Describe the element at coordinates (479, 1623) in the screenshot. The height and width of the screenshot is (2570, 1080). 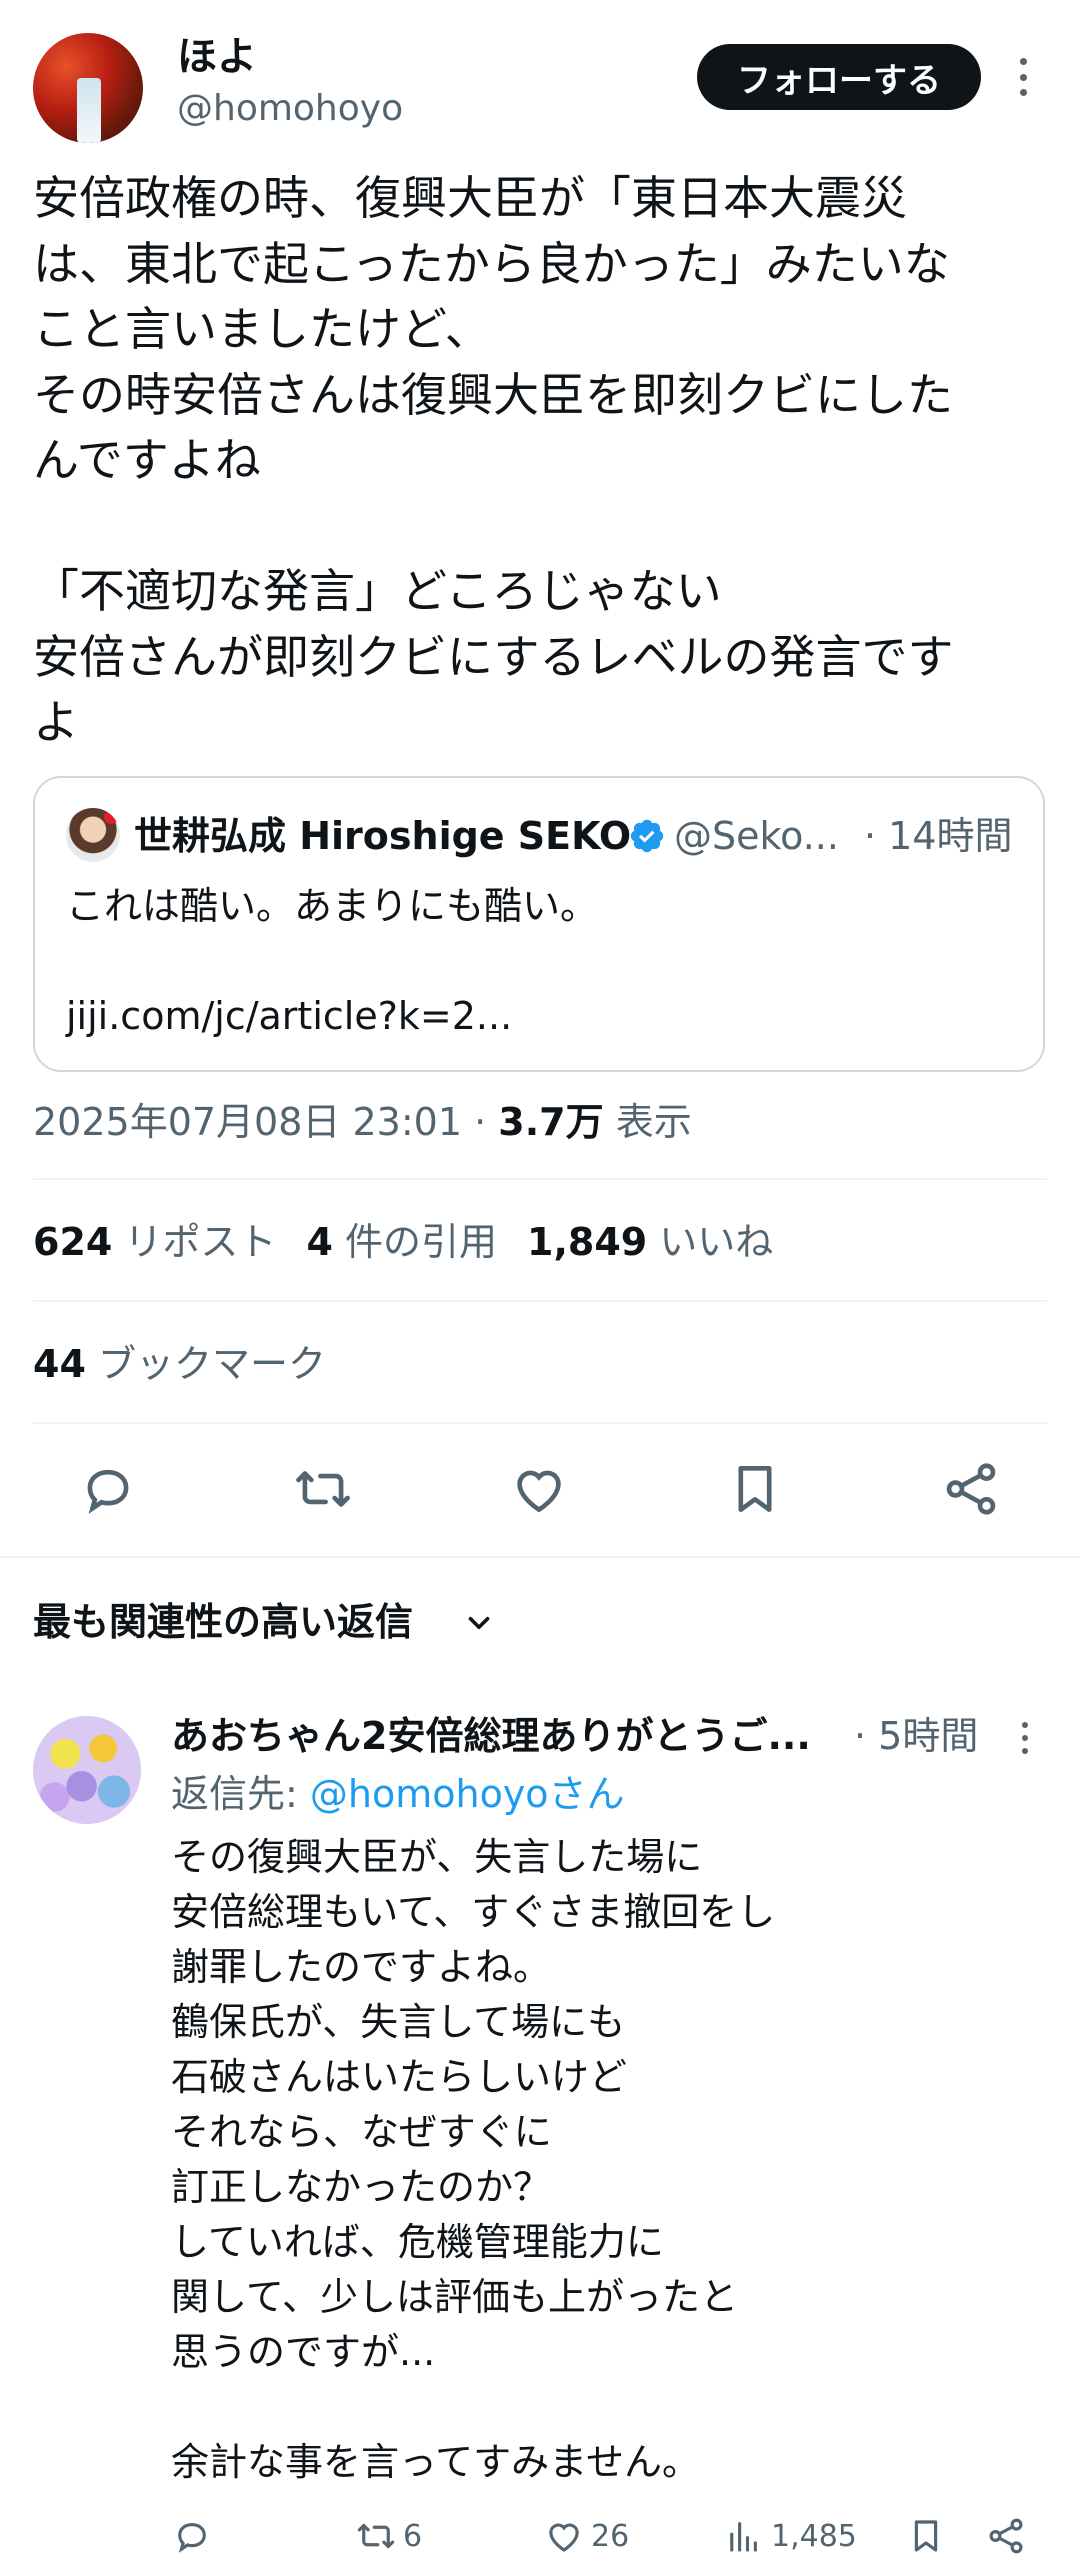
I see `chevron-down-icon` at that location.